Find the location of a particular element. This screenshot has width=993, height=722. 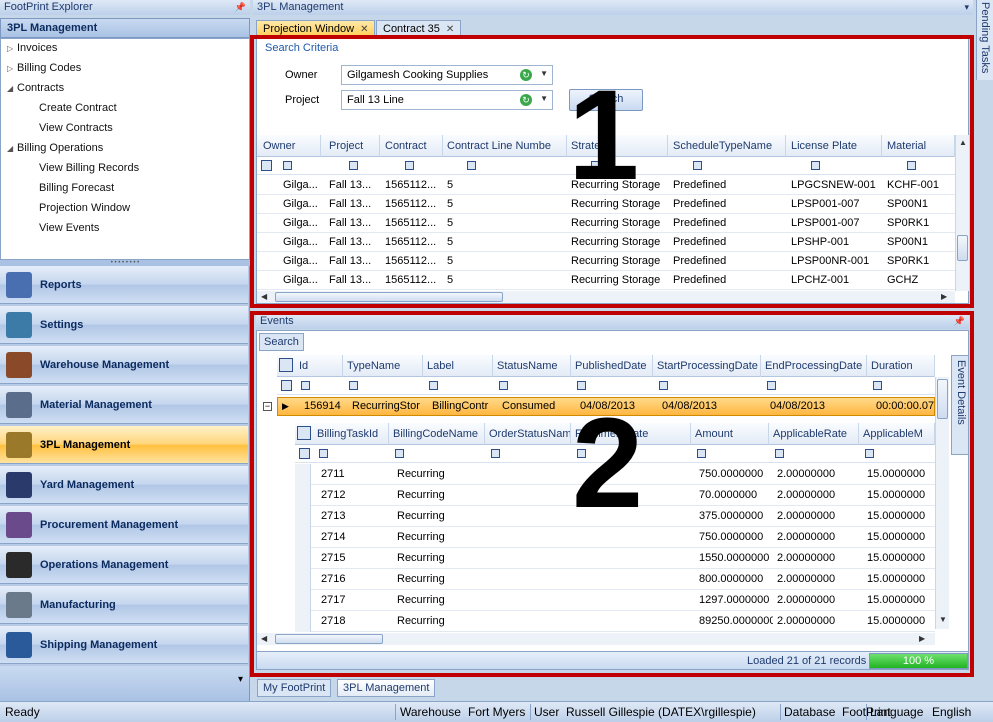

nav-warehouse-management: Warehouse Management is located at coordinates (124, 365).